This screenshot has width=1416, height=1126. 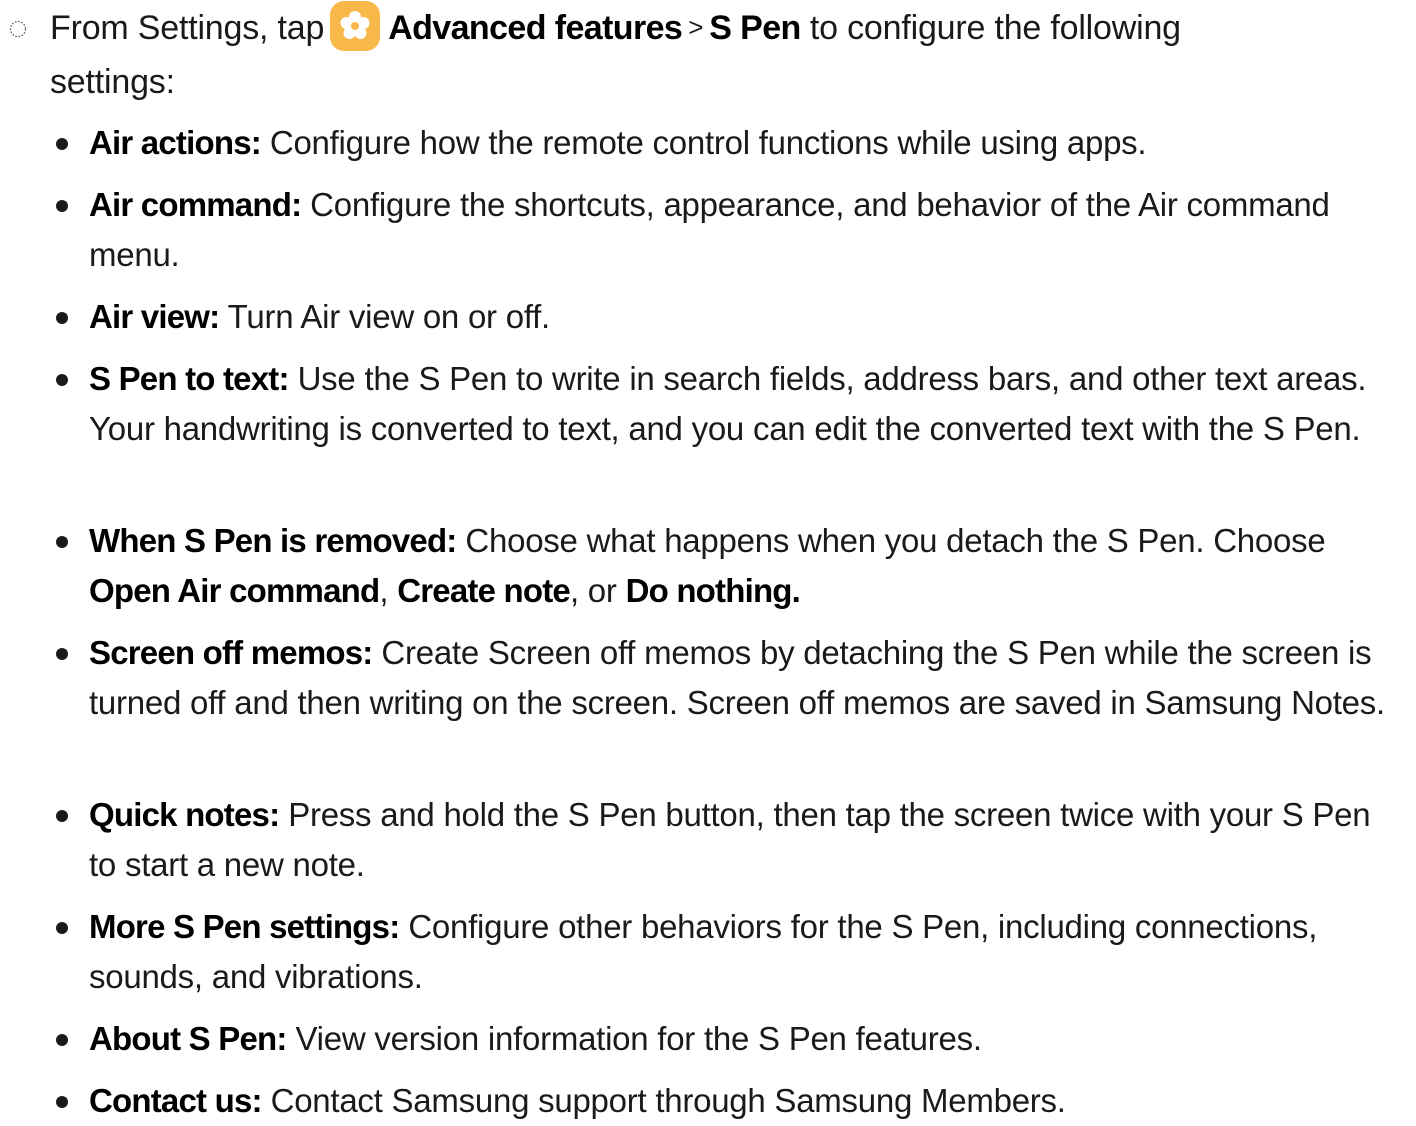 I want to click on item-desc: Turn Air view on or off., so click(x=385, y=316).